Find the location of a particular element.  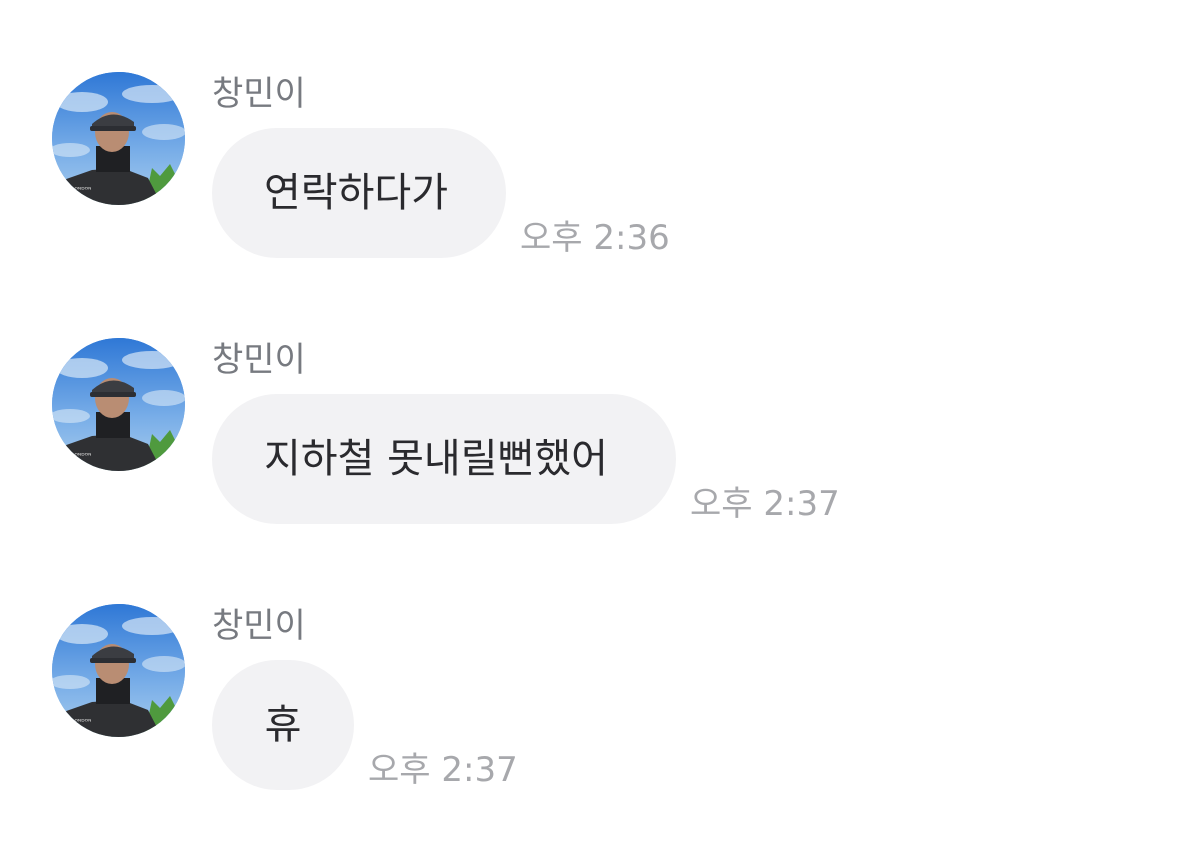

message-text: 연락하다가 is located at coordinates (356, 193).